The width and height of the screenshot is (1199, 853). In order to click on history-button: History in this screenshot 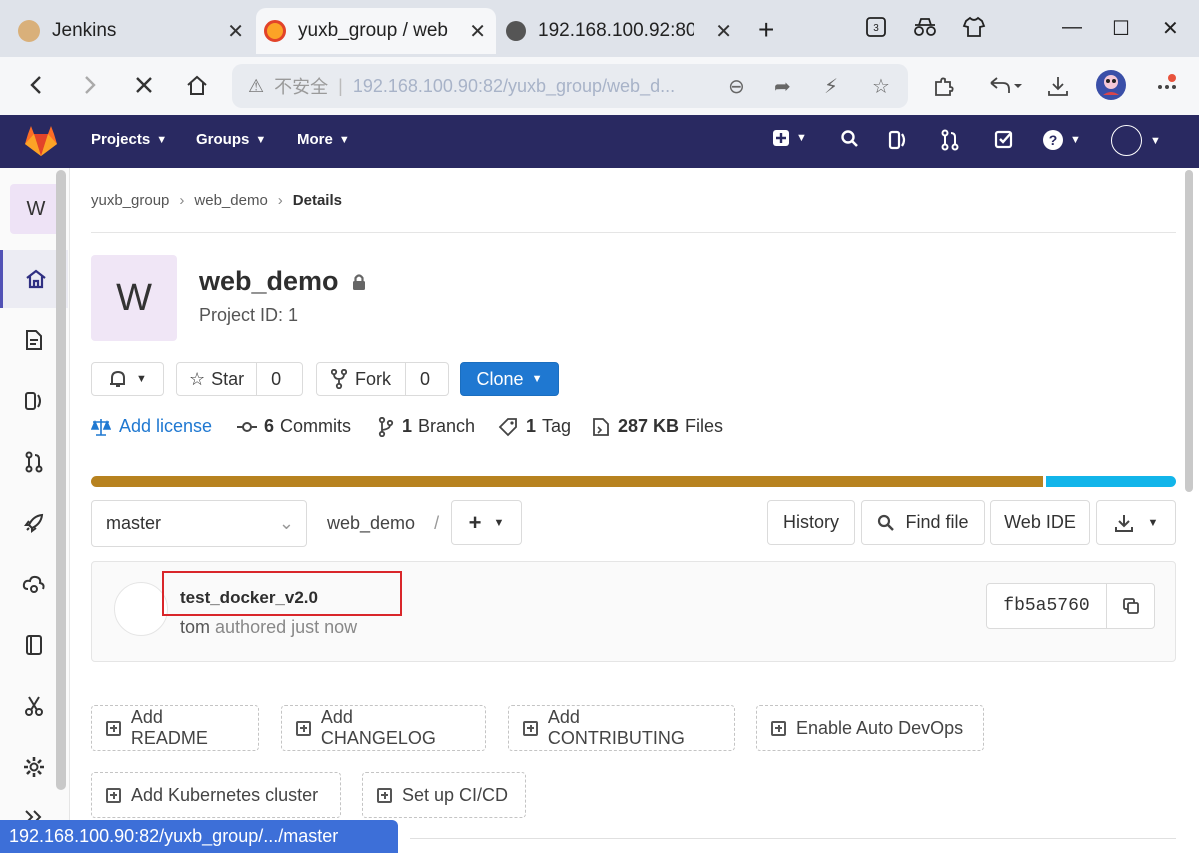, I will do `click(811, 522)`.